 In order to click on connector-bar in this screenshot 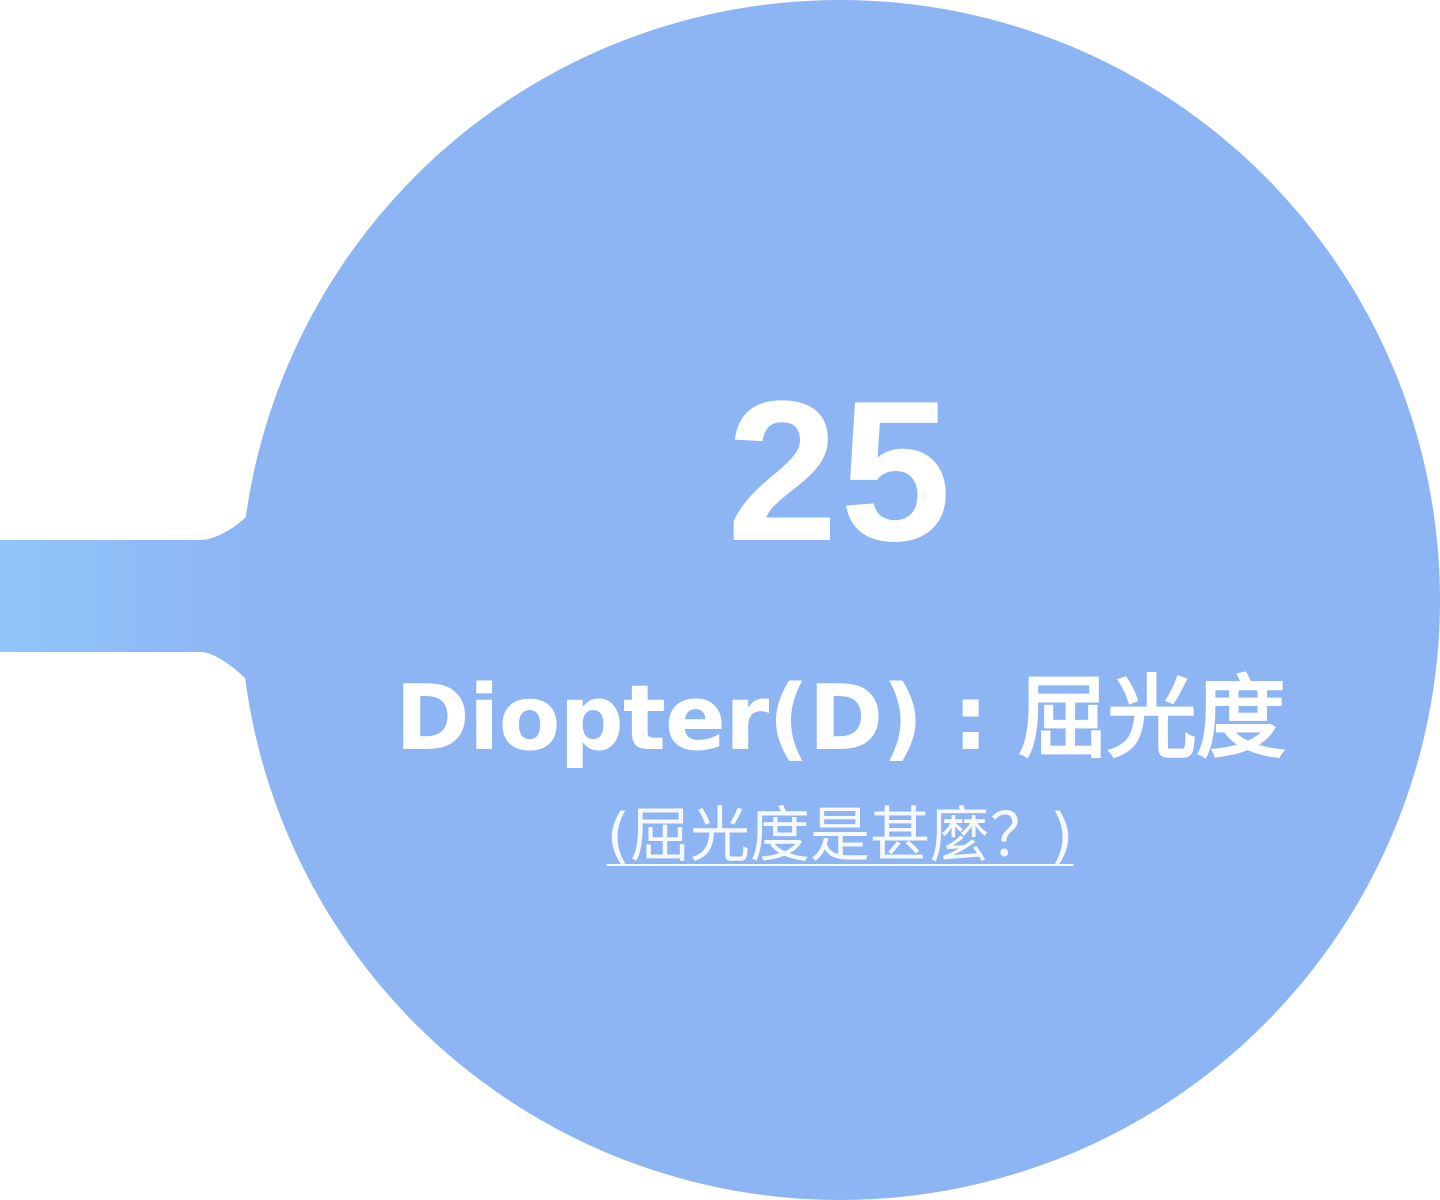, I will do `click(123, 598)`.